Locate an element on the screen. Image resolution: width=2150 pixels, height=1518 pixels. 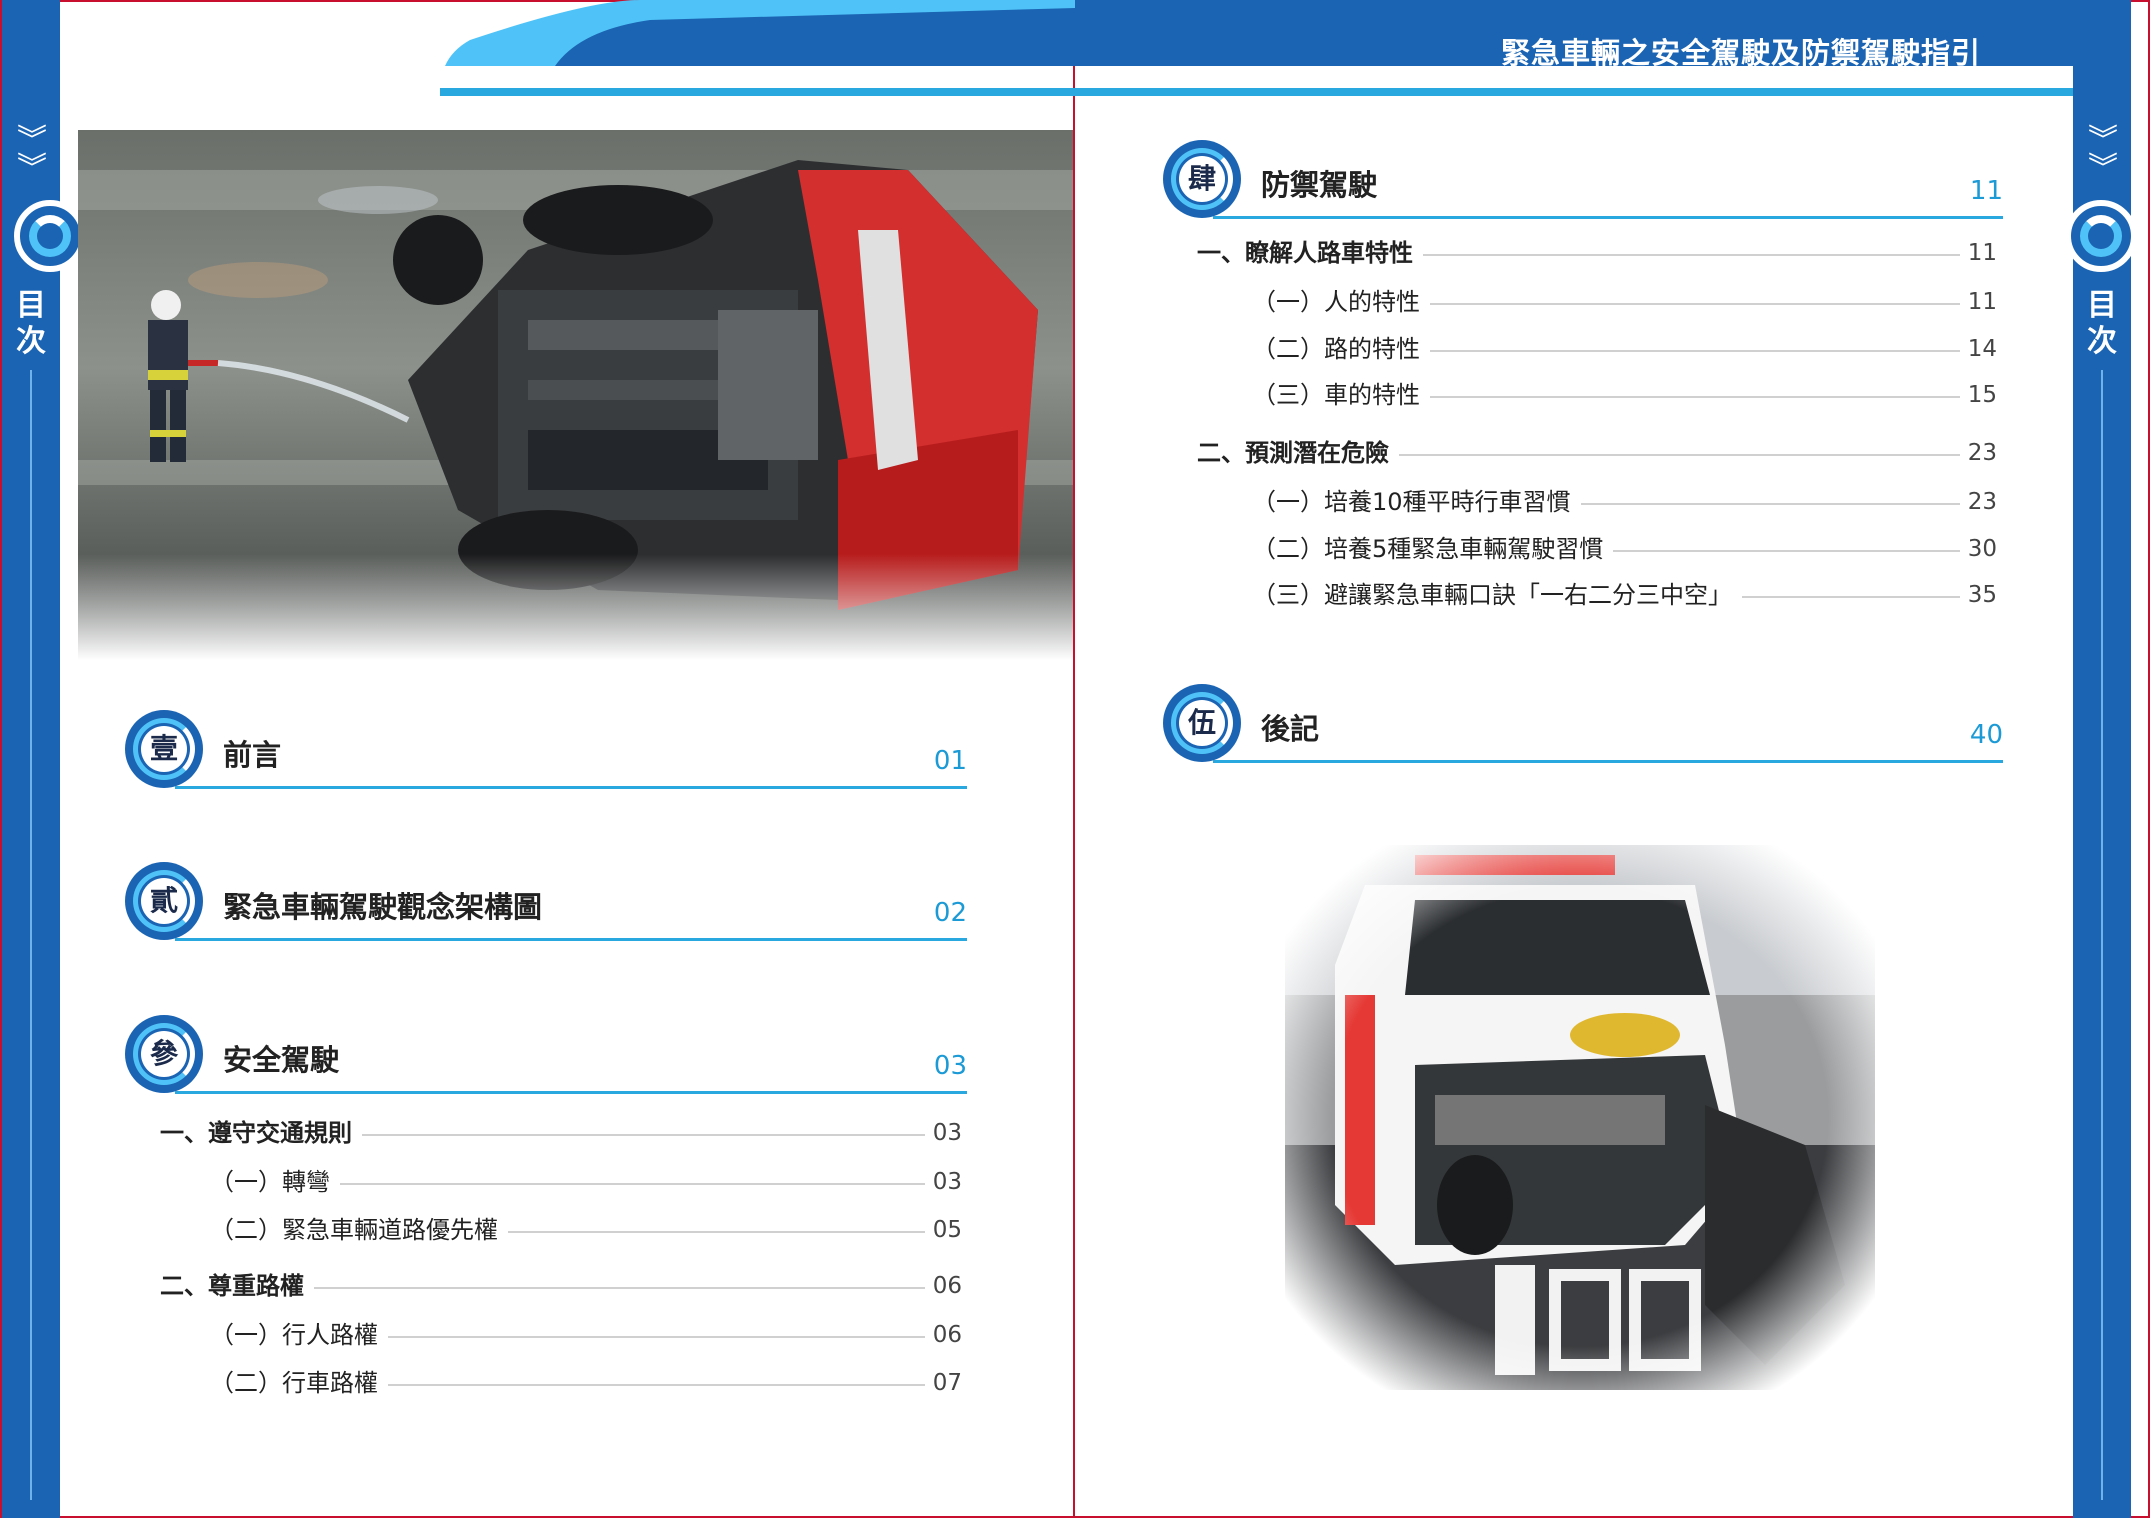
page-spine is located at coordinates (1074, 759).